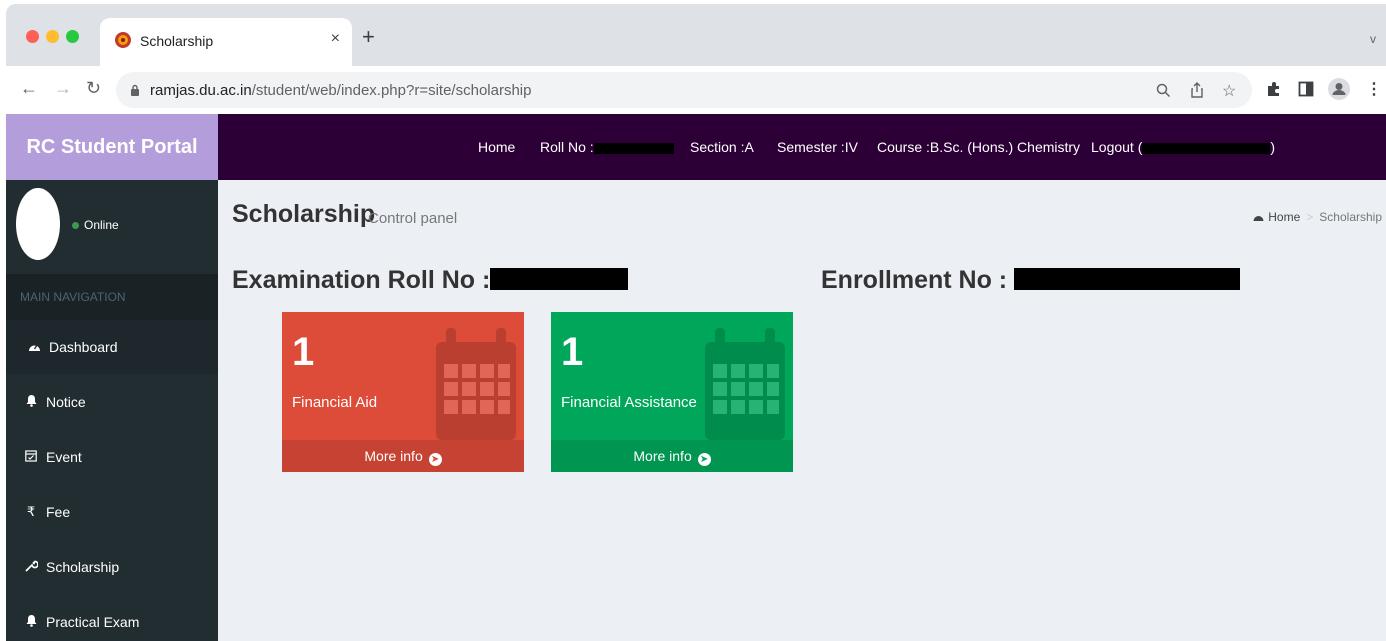 The height and width of the screenshot is (641, 1386). I want to click on rupee-icon: ₹, so click(31, 511).